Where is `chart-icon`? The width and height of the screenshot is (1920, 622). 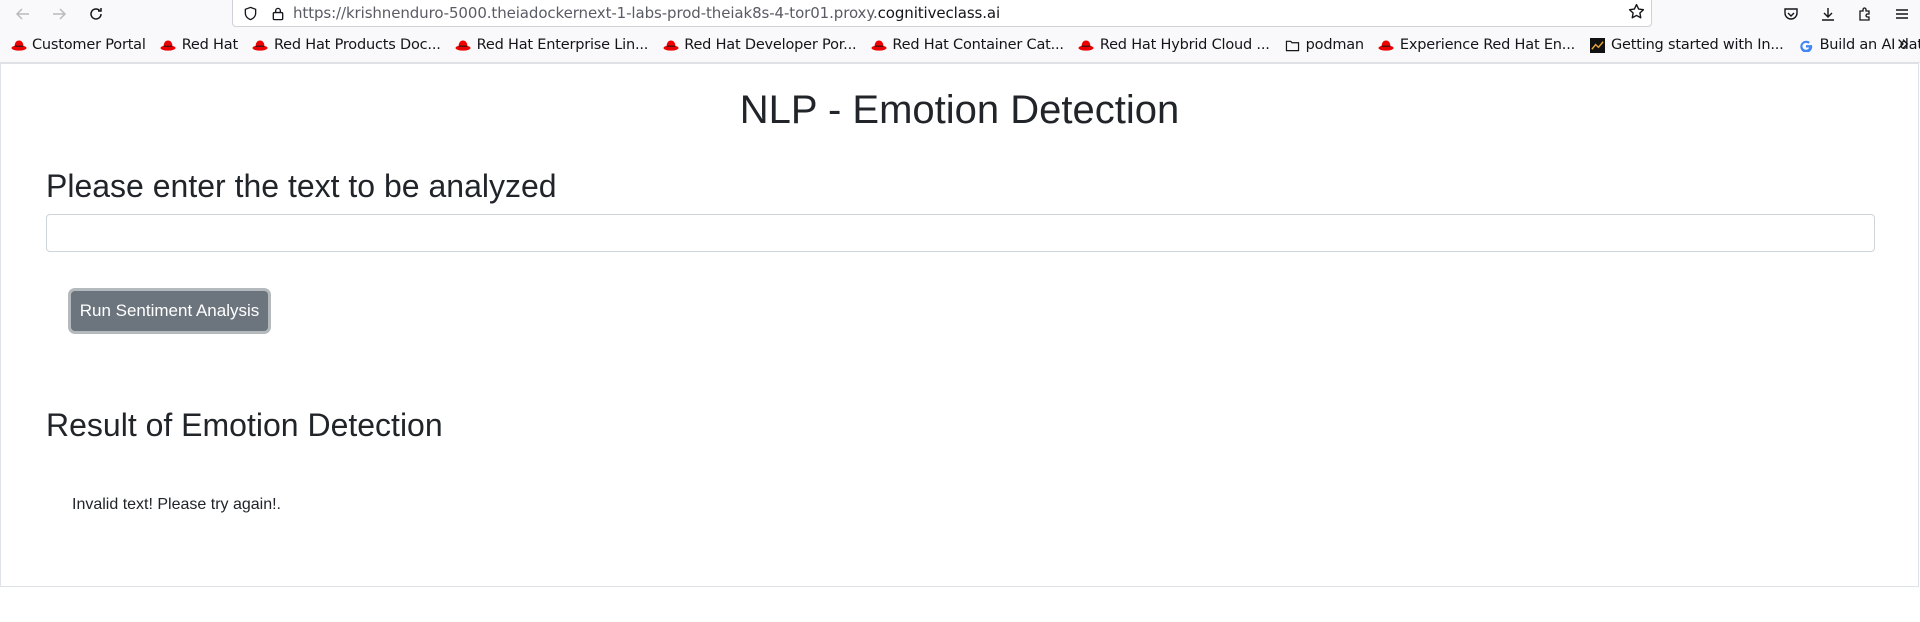
chart-icon is located at coordinates (1597, 45).